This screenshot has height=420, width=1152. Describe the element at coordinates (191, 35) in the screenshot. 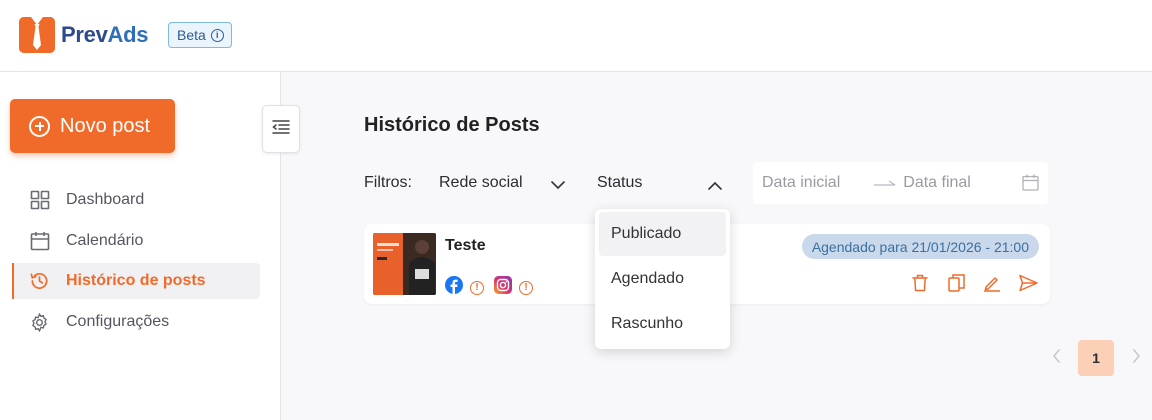

I see `beta-label: Beta` at that location.